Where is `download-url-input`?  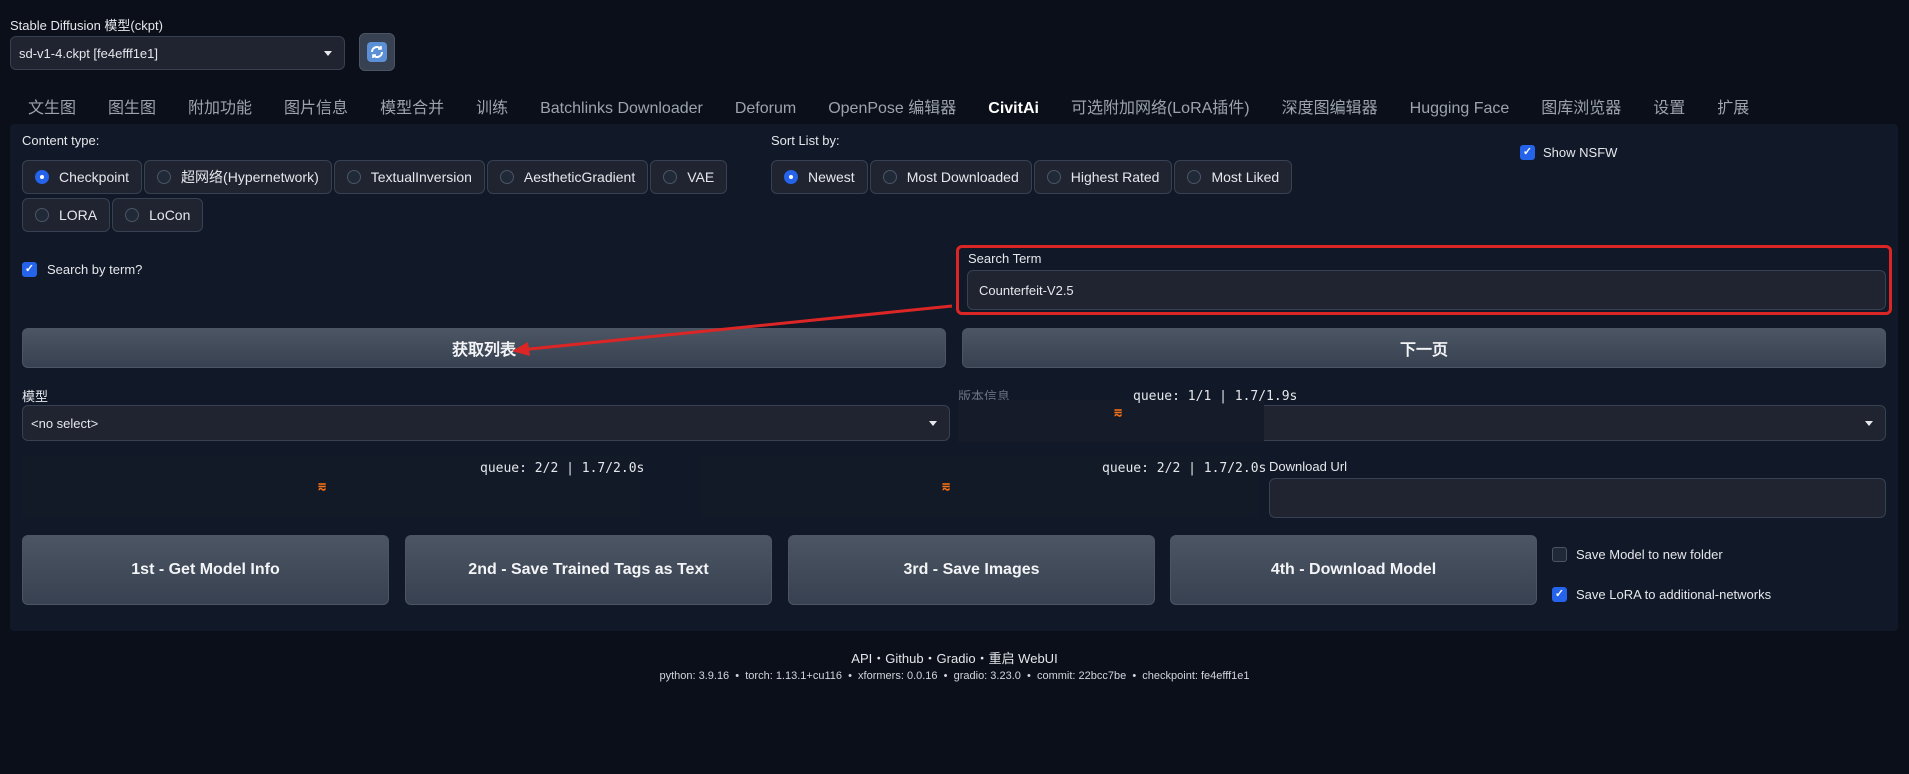 download-url-input is located at coordinates (1577, 498).